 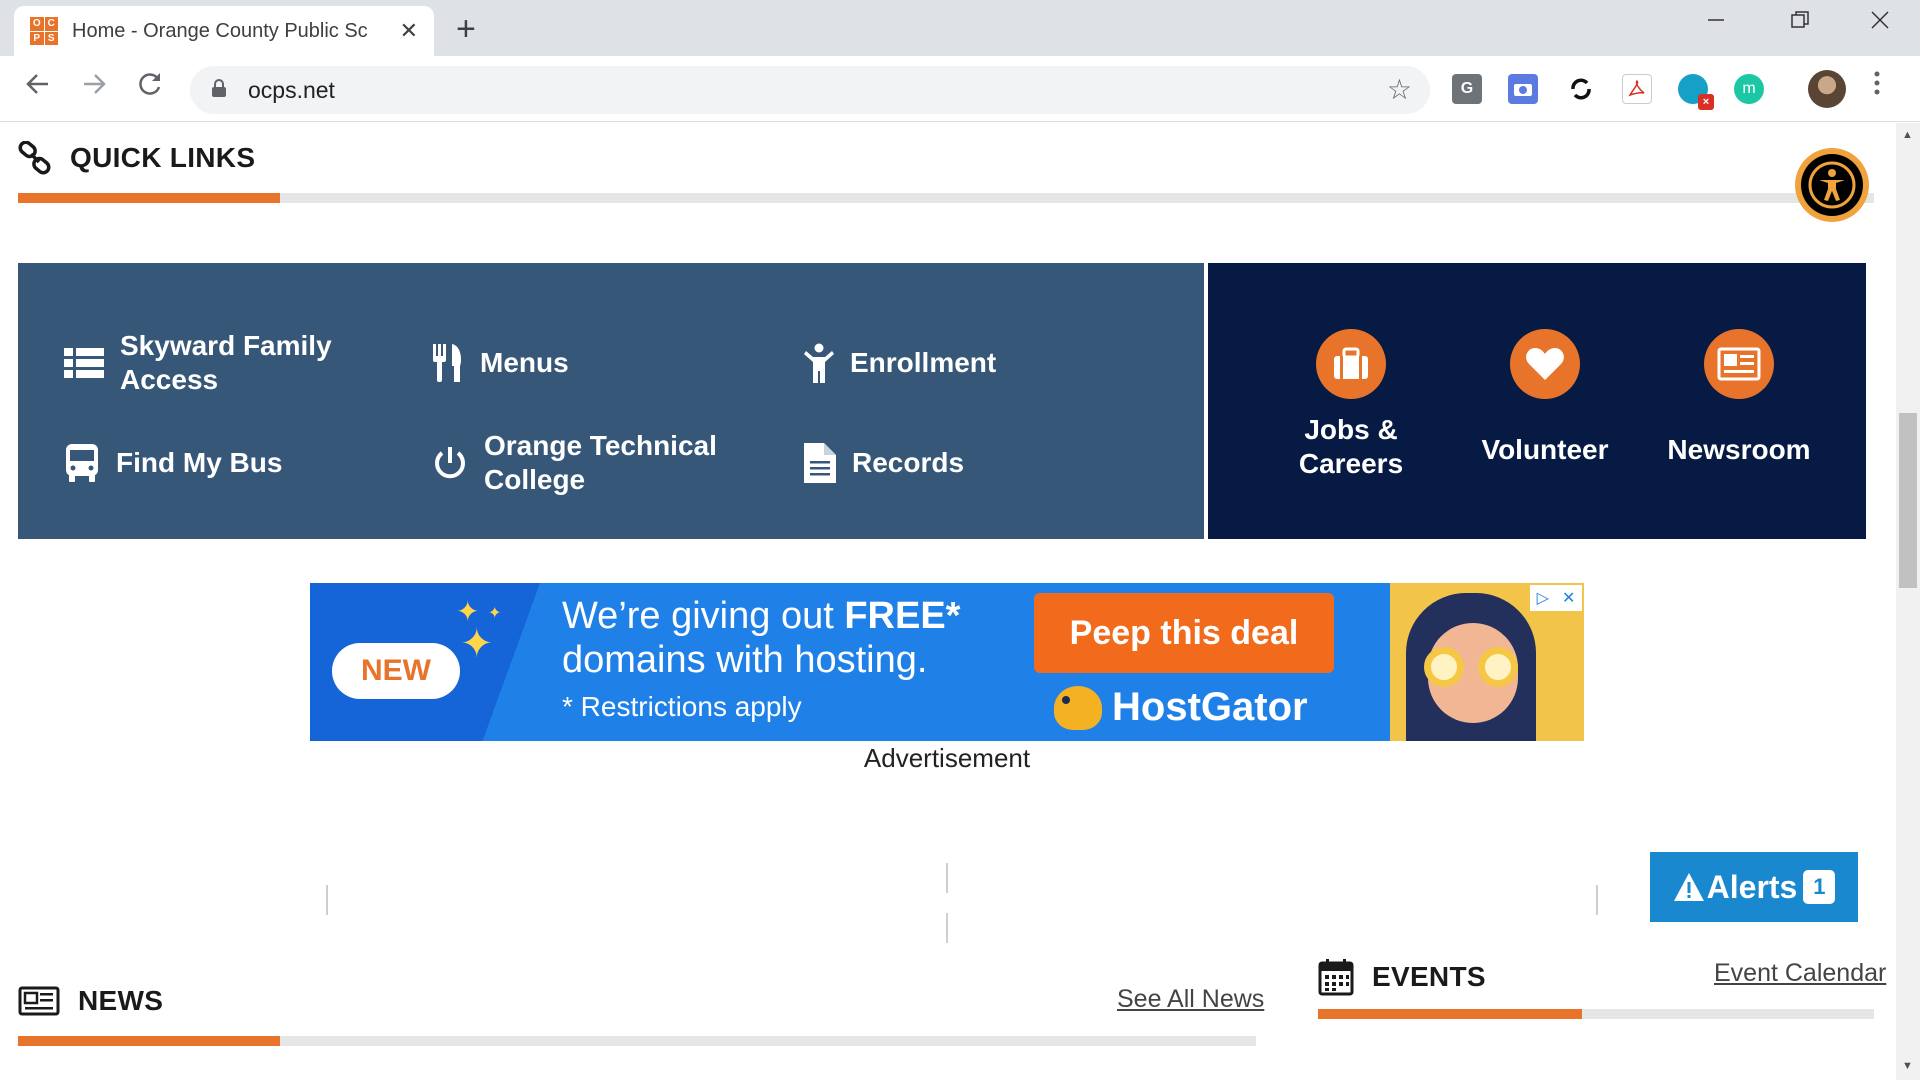 I want to click on tab-close-icon: ✕, so click(x=409, y=31).